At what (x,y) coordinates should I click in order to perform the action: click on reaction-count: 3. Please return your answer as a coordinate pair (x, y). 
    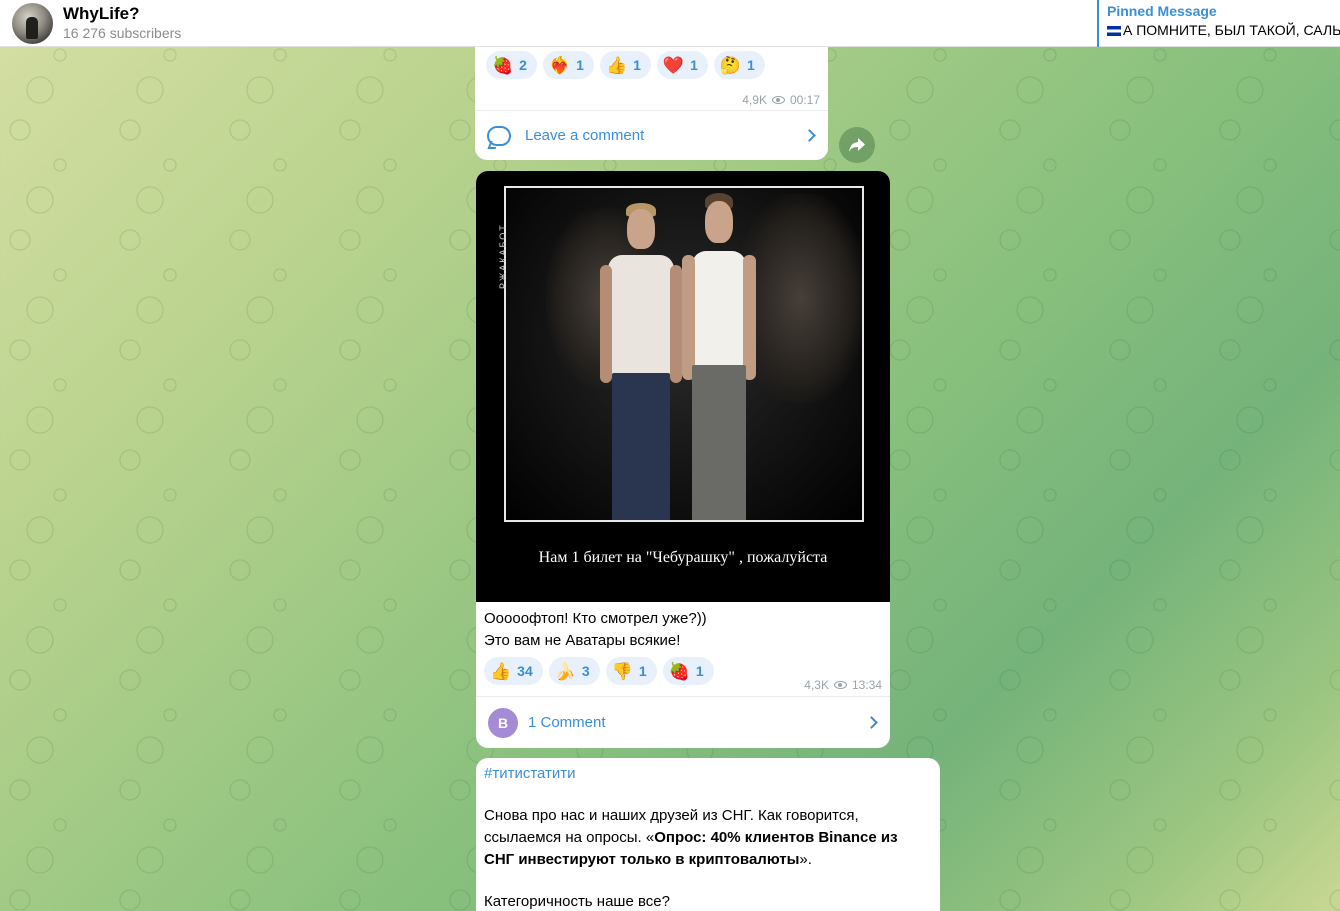
    Looking at the image, I should click on (585, 671).